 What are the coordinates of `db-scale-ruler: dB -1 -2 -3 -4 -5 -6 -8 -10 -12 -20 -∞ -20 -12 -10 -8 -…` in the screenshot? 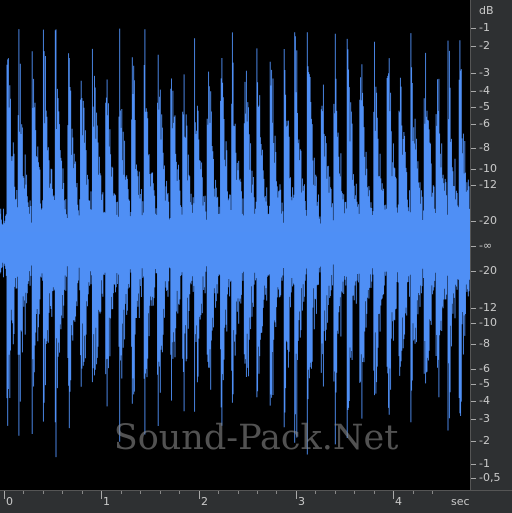 It's located at (491, 245).